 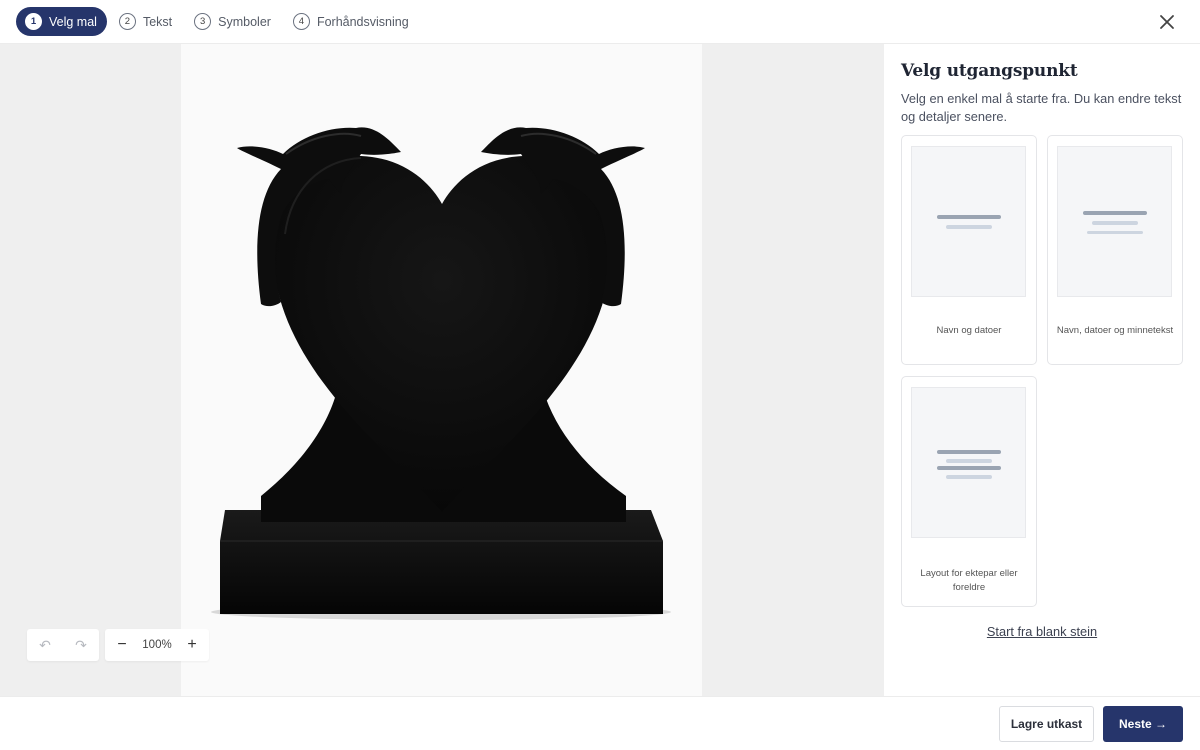 I want to click on zoom-out-button: −, so click(x=122, y=645).